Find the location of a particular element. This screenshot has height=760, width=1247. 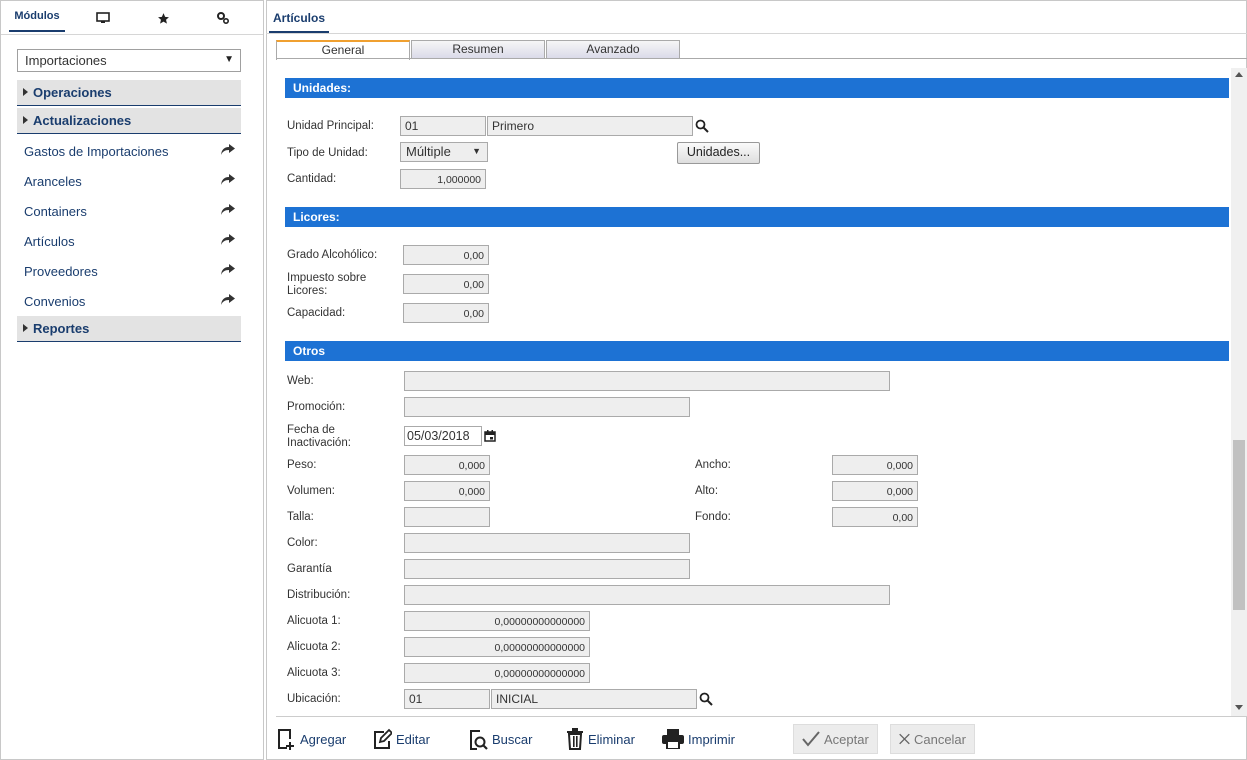

fondo-label: Fondo: is located at coordinates (713, 517).